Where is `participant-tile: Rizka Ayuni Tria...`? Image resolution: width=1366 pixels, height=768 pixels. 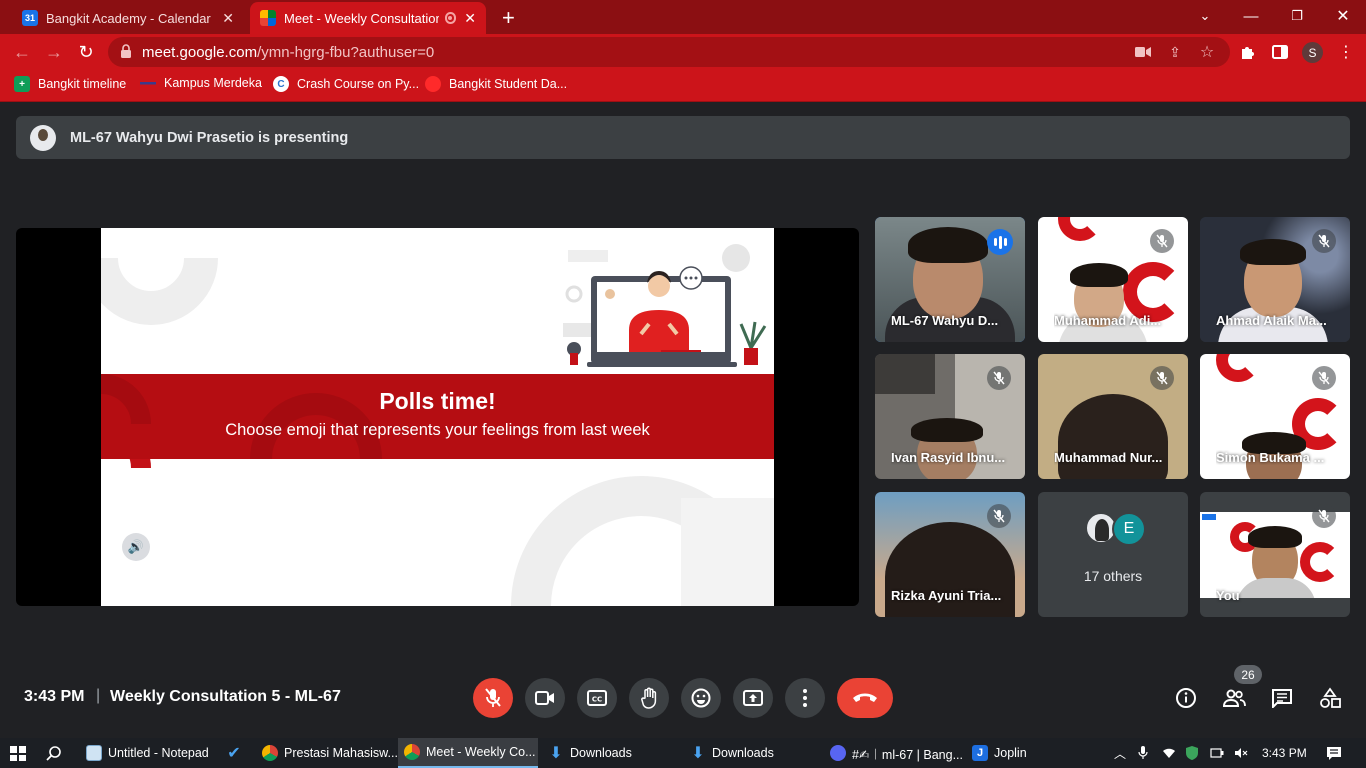
participant-tile: Rizka Ayuni Tria... is located at coordinates (950, 554).